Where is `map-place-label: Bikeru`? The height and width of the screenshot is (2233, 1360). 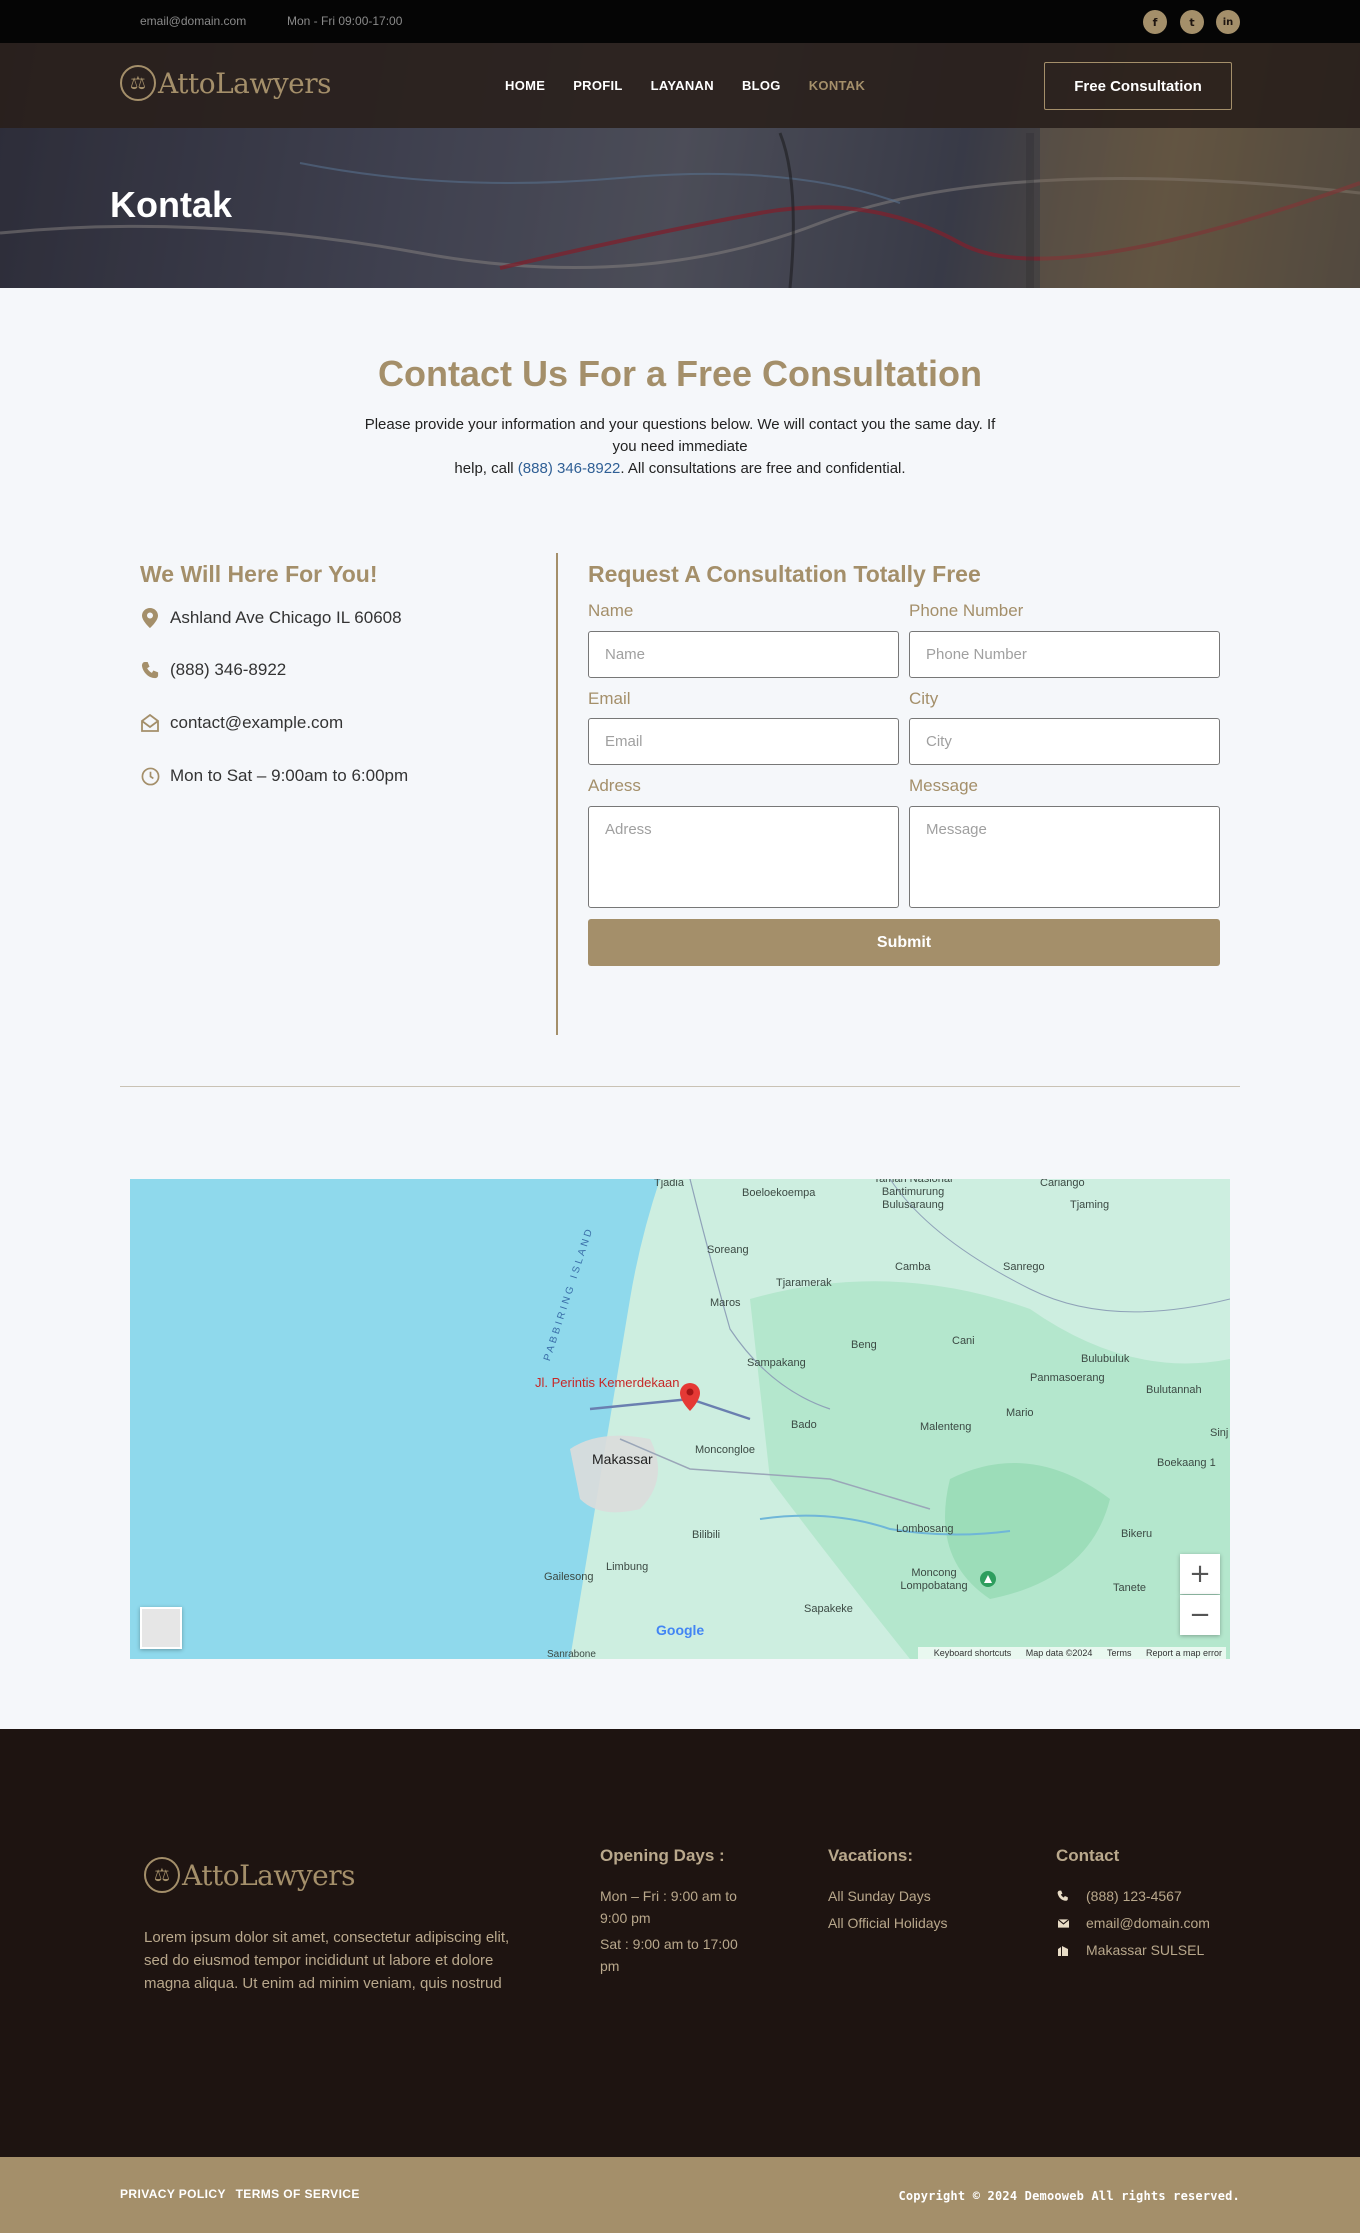
map-place-label: Bikeru is located at coordinates (1137, 1534).